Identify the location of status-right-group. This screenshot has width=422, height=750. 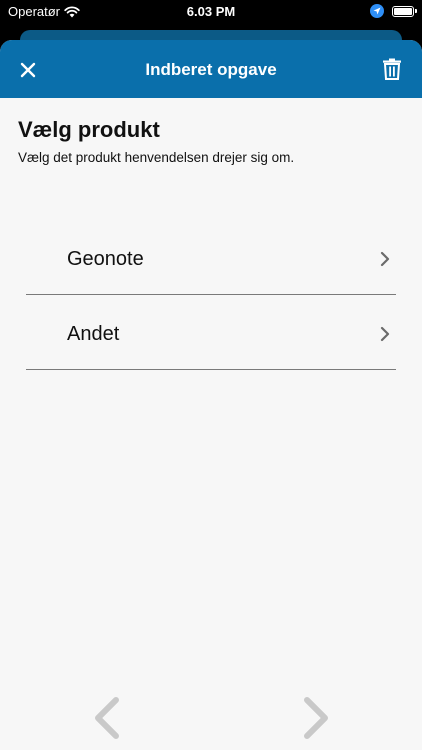
(393, 11).